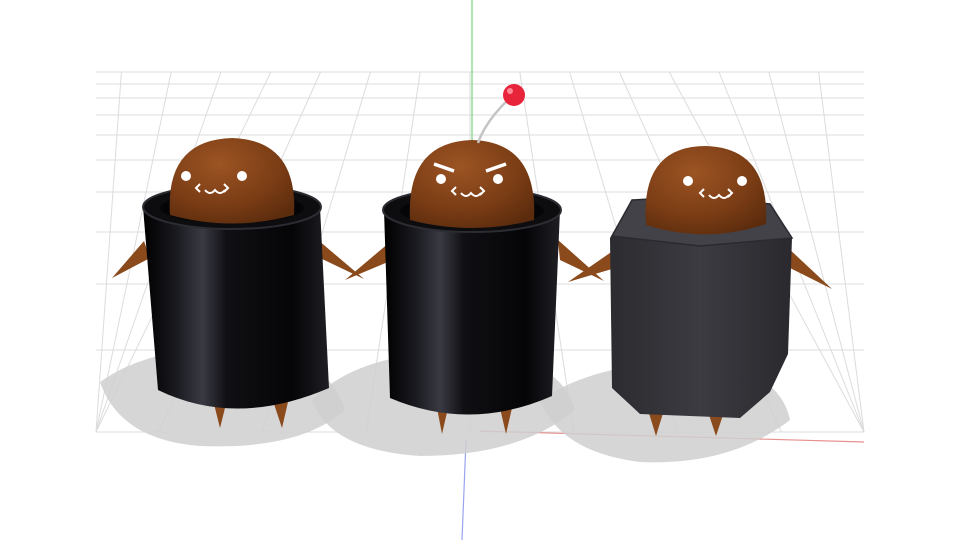  Describe the element at coordinates (500, 114) in the screenshot. I see `antenna` at that location.